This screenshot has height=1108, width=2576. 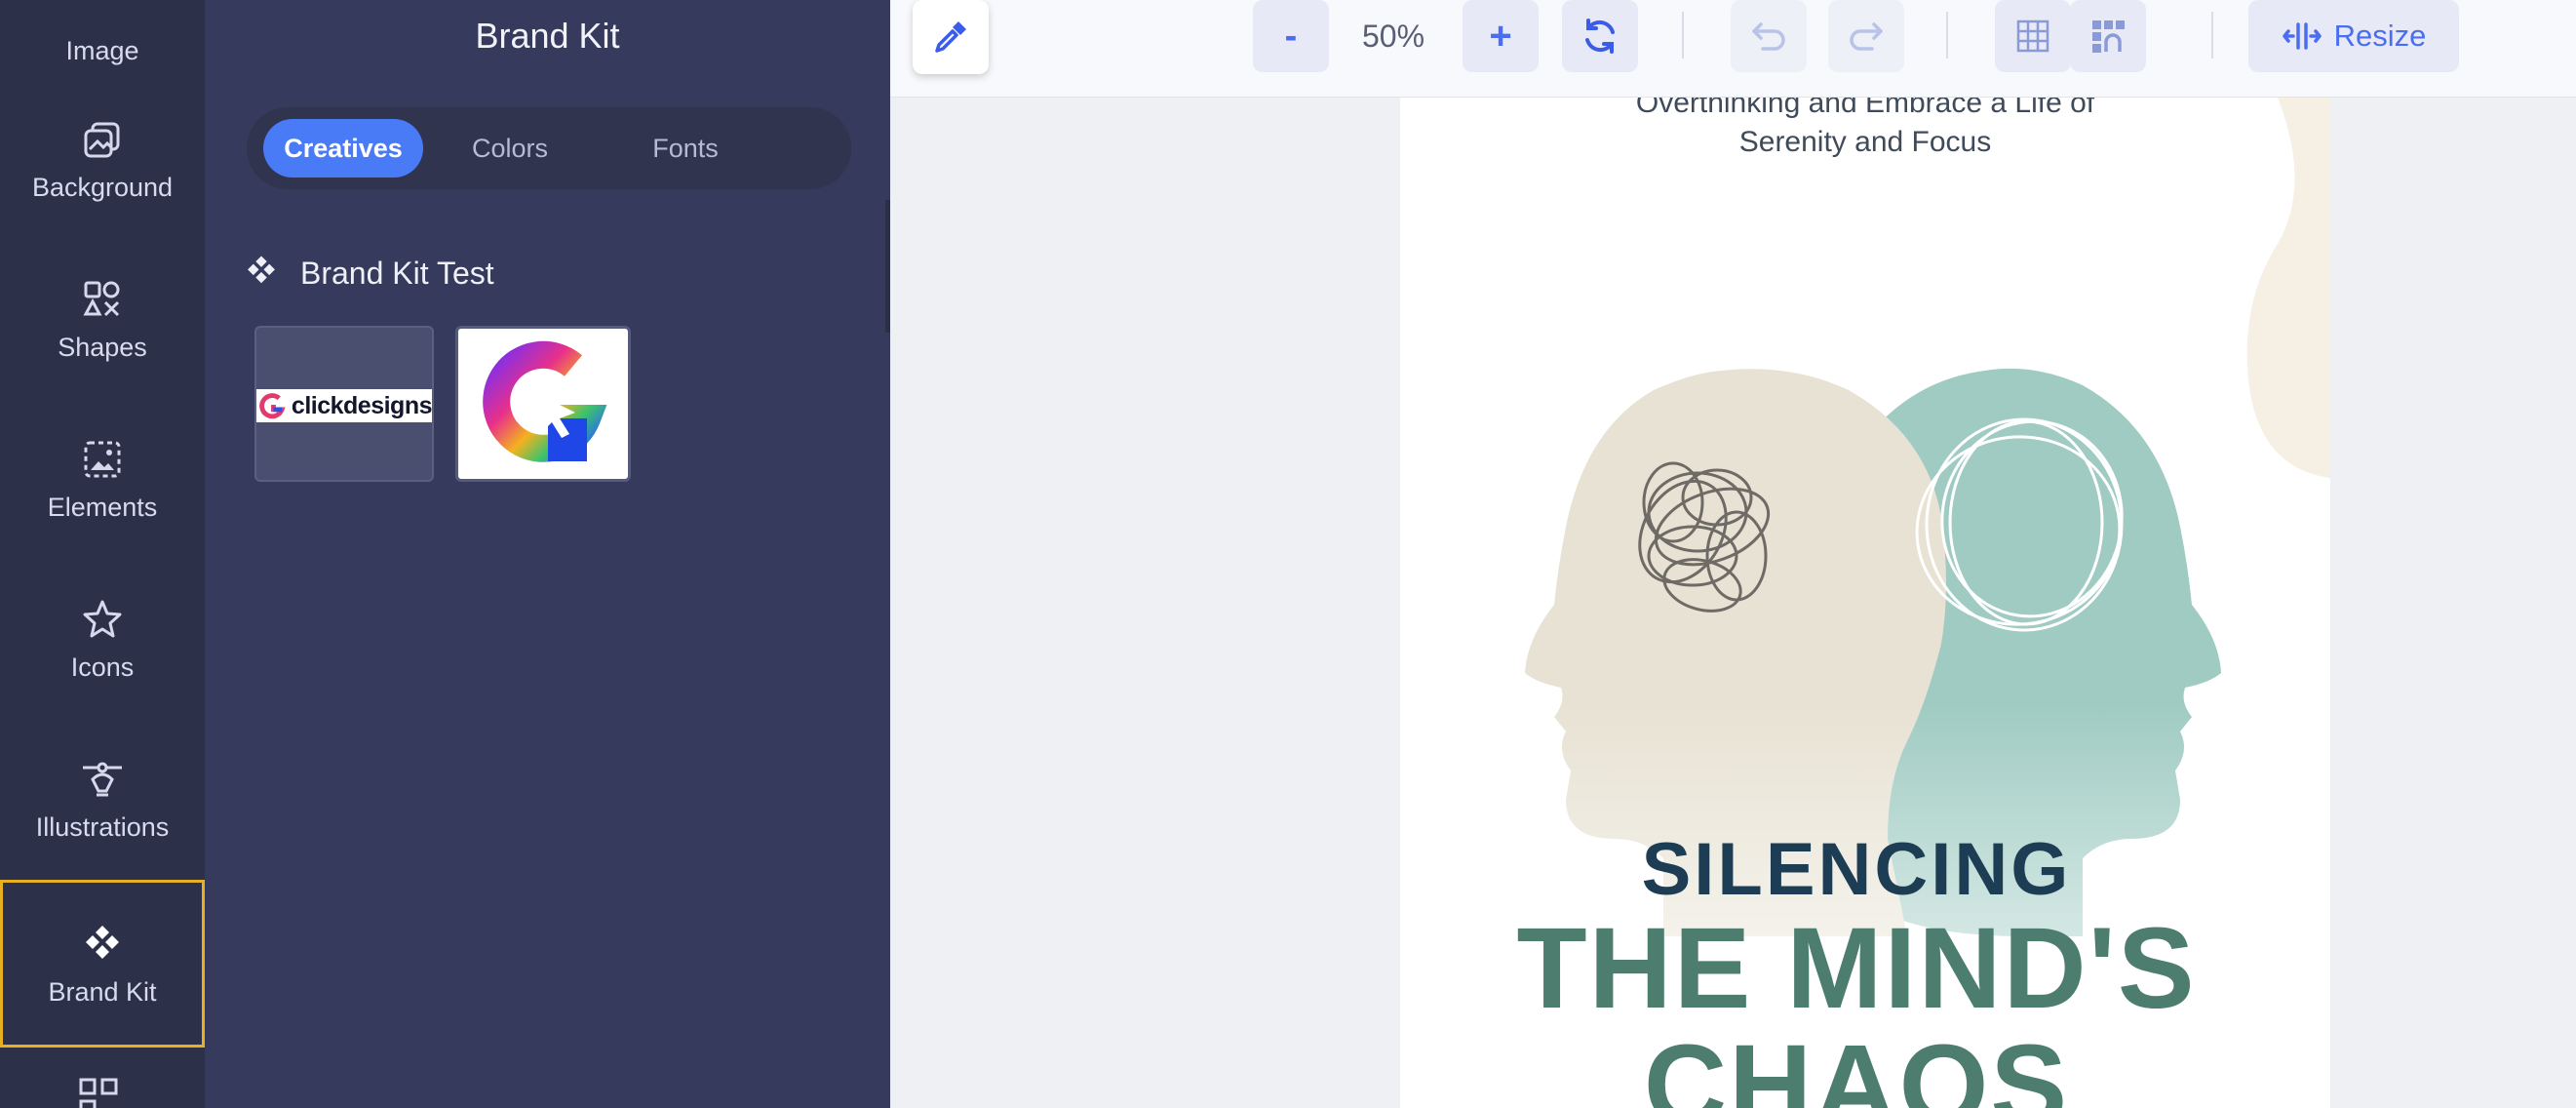 I want to click on panel-title: Brand Kit, so click(x=547, y=36).